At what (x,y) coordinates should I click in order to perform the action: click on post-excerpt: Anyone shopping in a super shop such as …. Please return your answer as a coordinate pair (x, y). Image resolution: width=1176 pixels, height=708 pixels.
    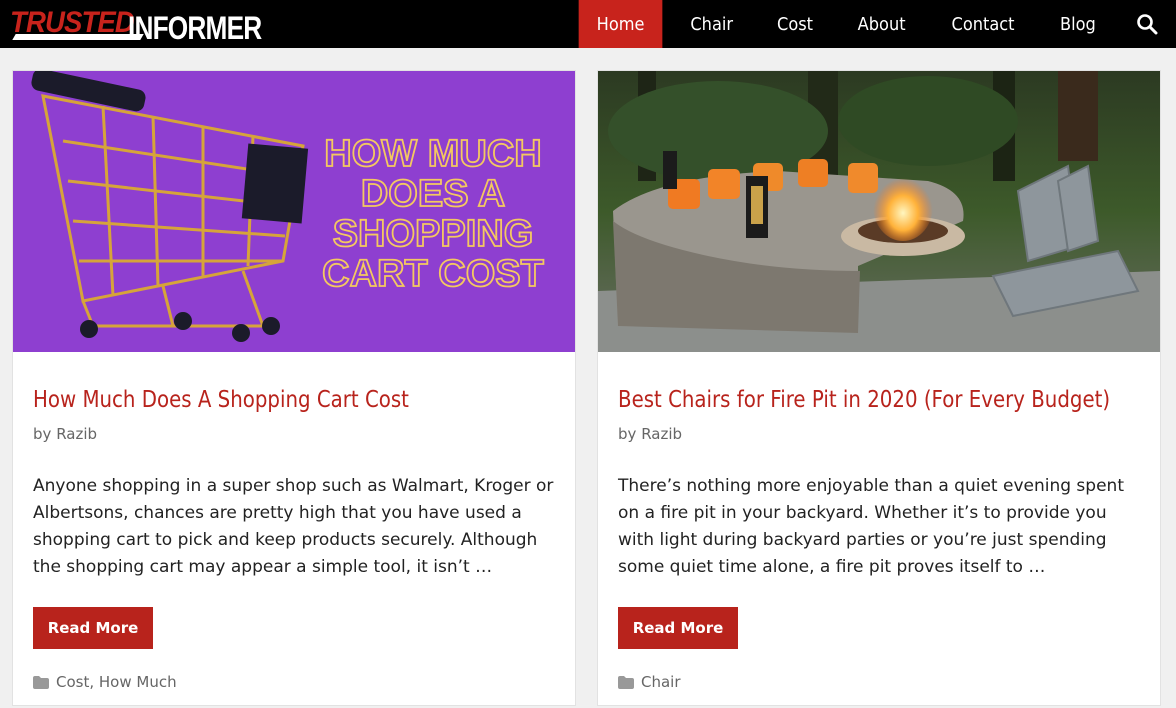
    Looking at the image, I should click on (293, 526).